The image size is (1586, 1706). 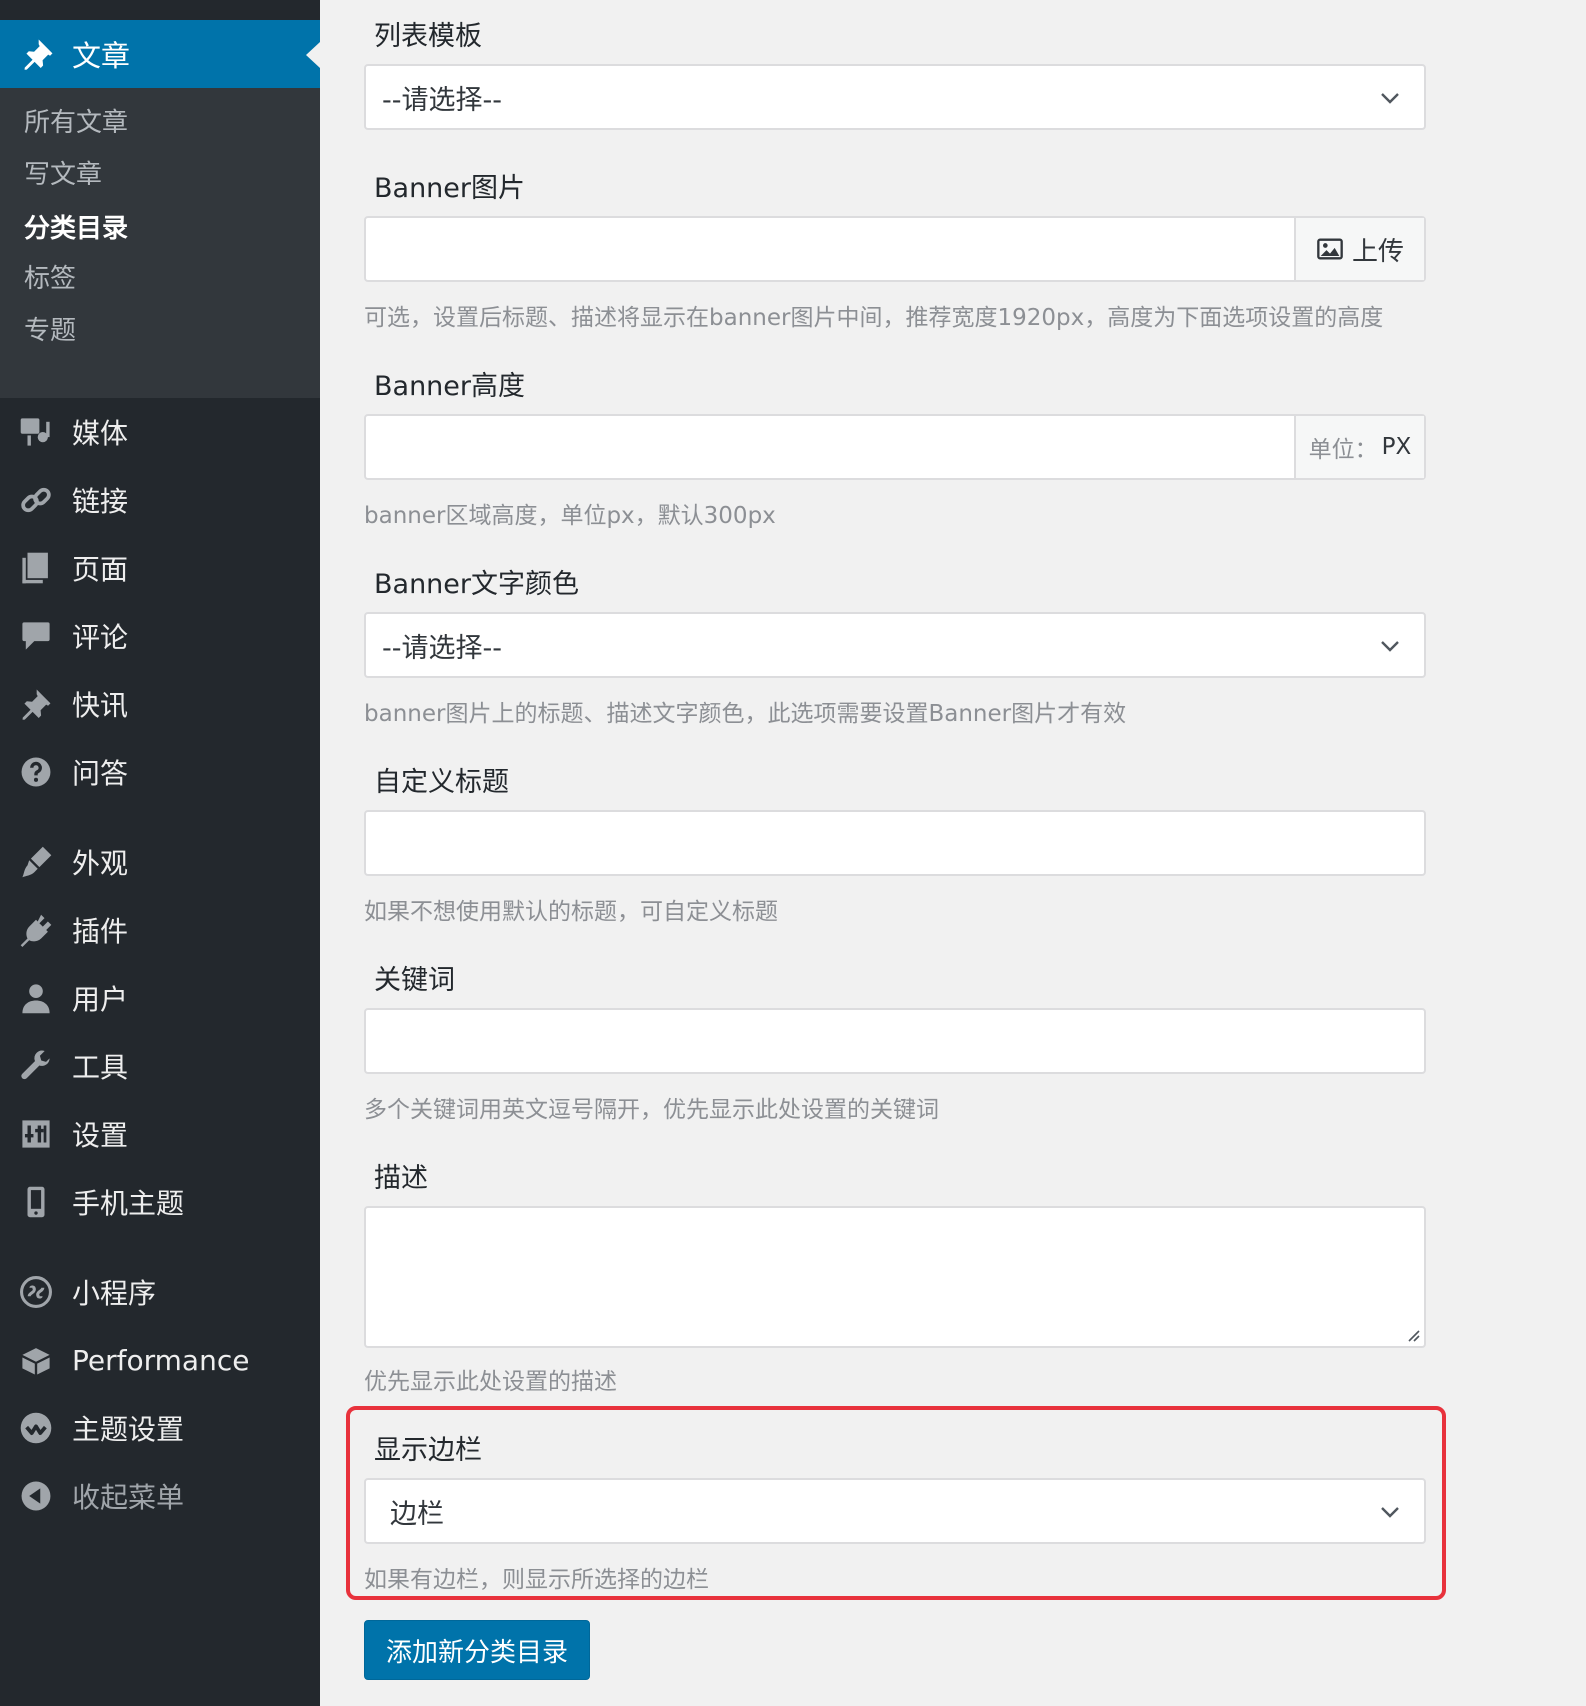 I want to click on menu-item-label: 工具, so click(x=100, y=1067).